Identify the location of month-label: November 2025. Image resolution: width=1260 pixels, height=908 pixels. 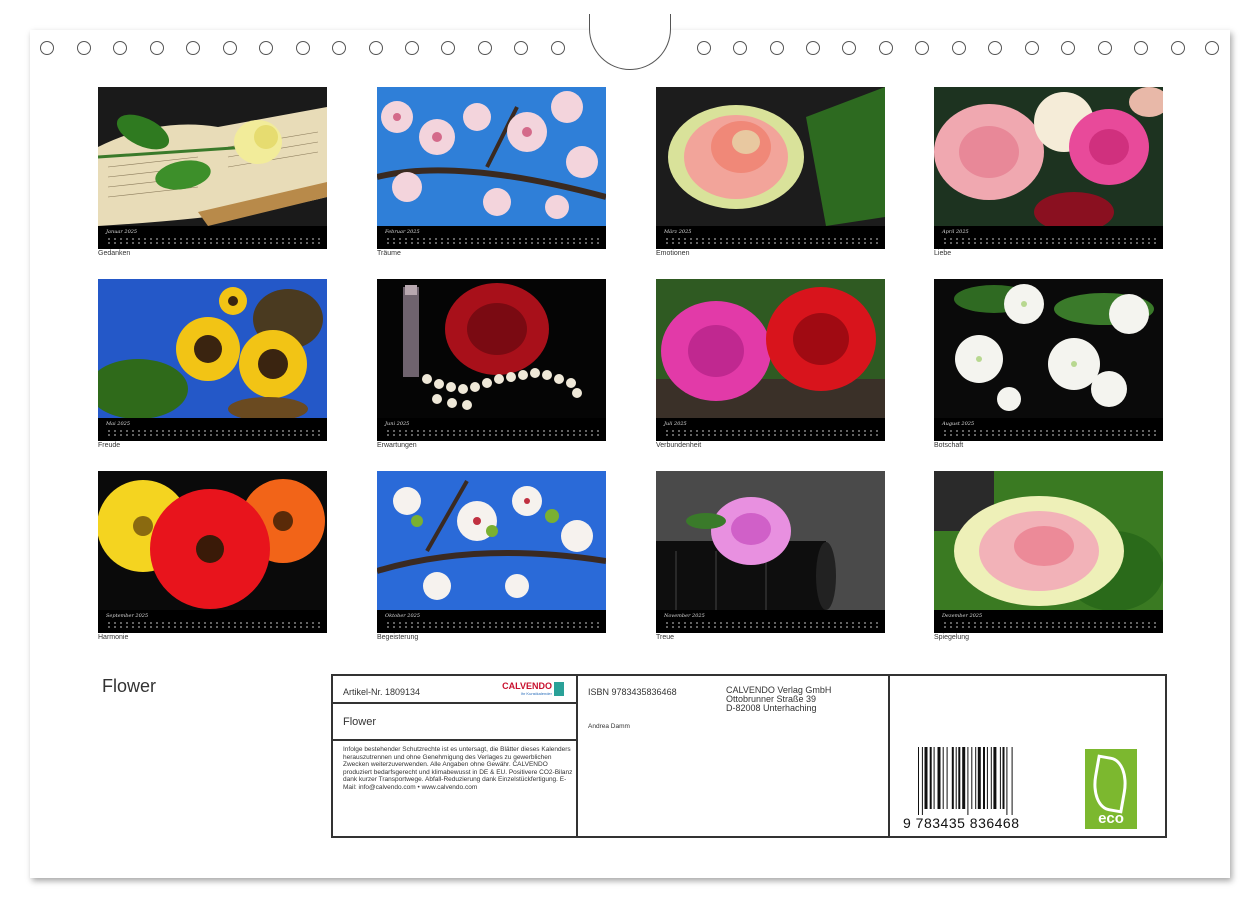
(684, 616).